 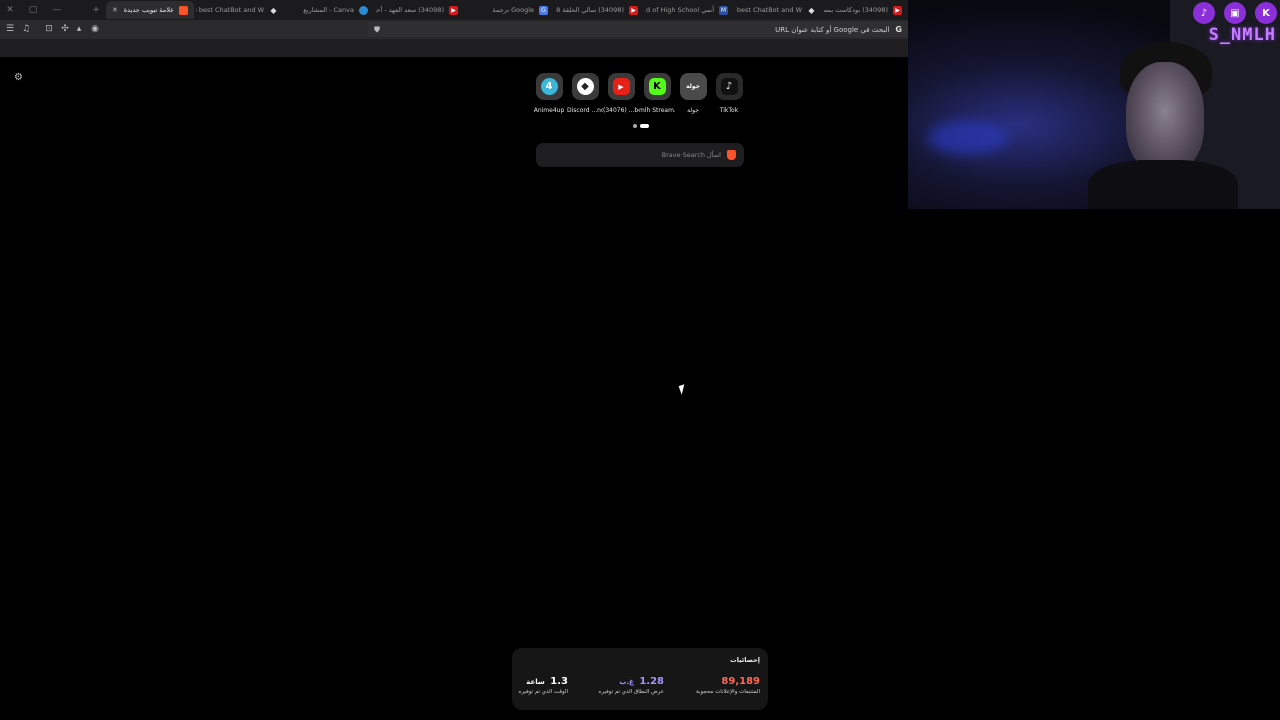 I want to click on tab-youtube-2: ▶ (34098) سالي الحلقة 8 -, so click(x=600, y=10).